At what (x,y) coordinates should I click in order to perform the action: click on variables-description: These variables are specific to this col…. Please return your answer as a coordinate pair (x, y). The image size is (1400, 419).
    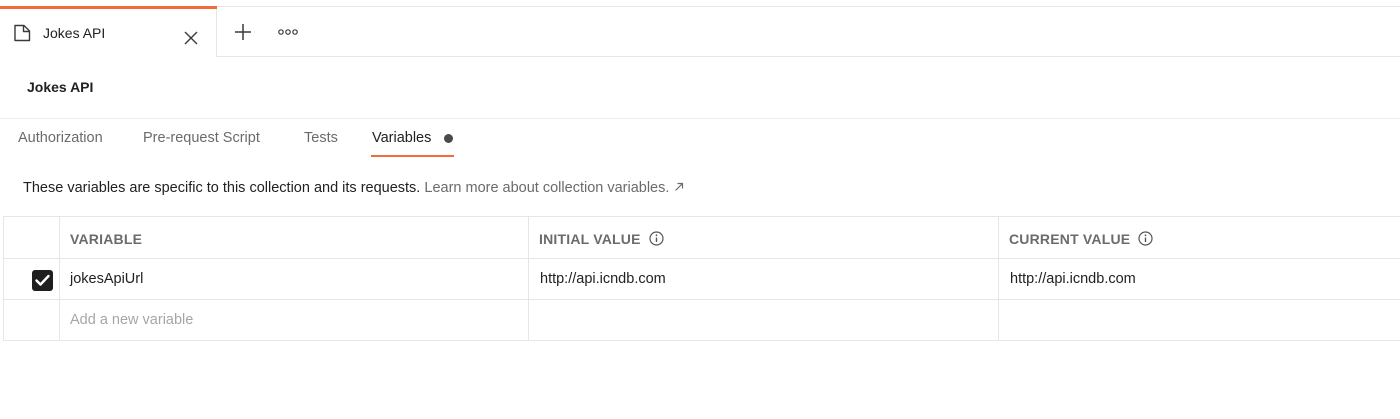
    Looking at the image, I should click on (354, 188).